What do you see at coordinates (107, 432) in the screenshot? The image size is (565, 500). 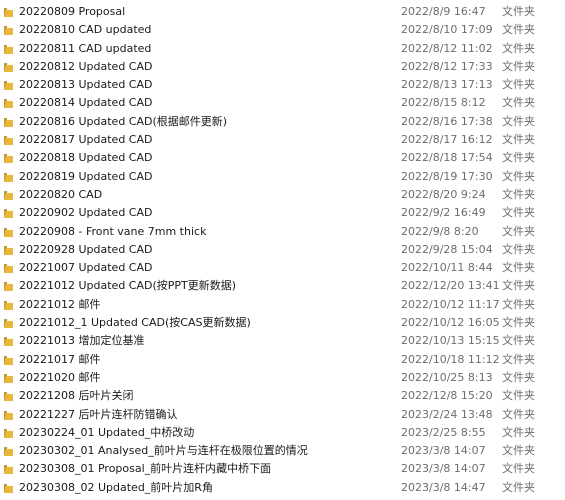 I see `folder-name: 20230224_01 Updated_中桥改动` at bounding box center [107, 432].